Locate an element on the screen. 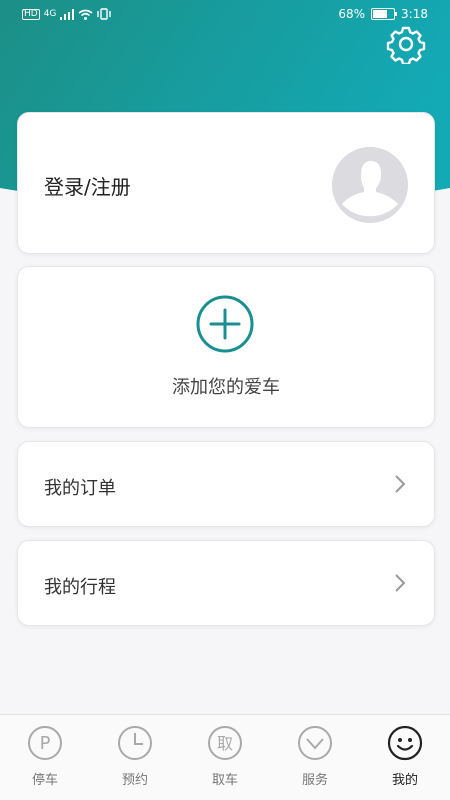 The height and width of the screenshot is (800, 450). chevron-down-circle-icon is located at coordinates (315, 743).